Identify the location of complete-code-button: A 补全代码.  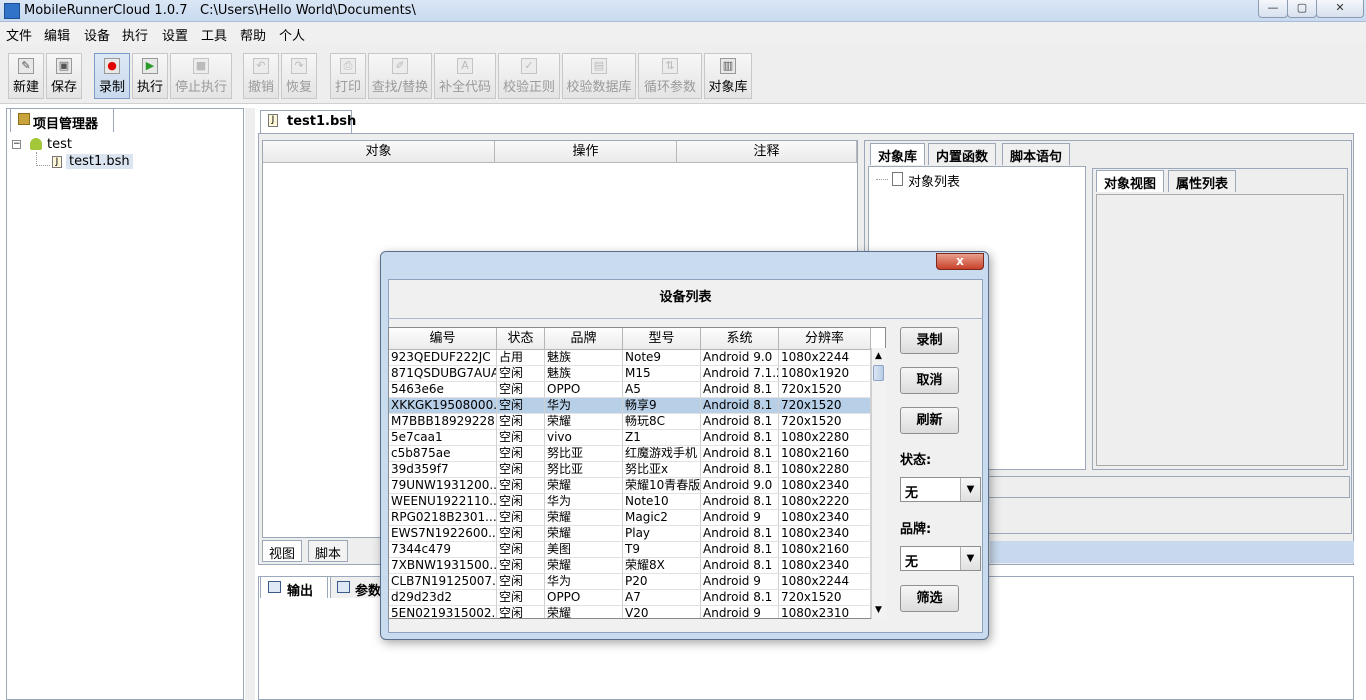
(465, 76).